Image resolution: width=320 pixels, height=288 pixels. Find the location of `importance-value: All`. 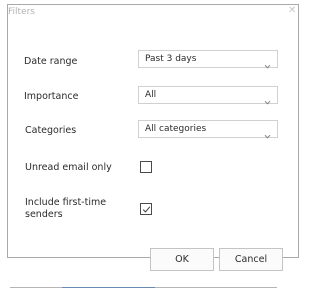

importance-value: All is located at coordinates (151, 95).